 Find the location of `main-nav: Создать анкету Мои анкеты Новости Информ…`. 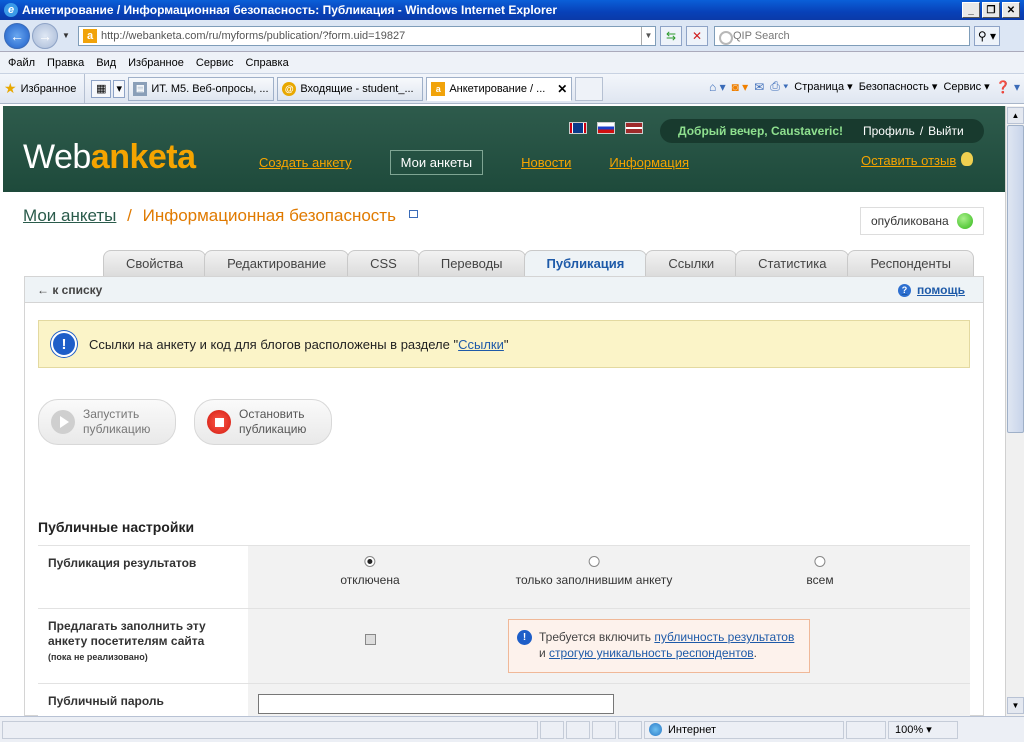

main-nav: Создать анкету Мои анкеты Новости Информ… is located at coordinates (493, 162).